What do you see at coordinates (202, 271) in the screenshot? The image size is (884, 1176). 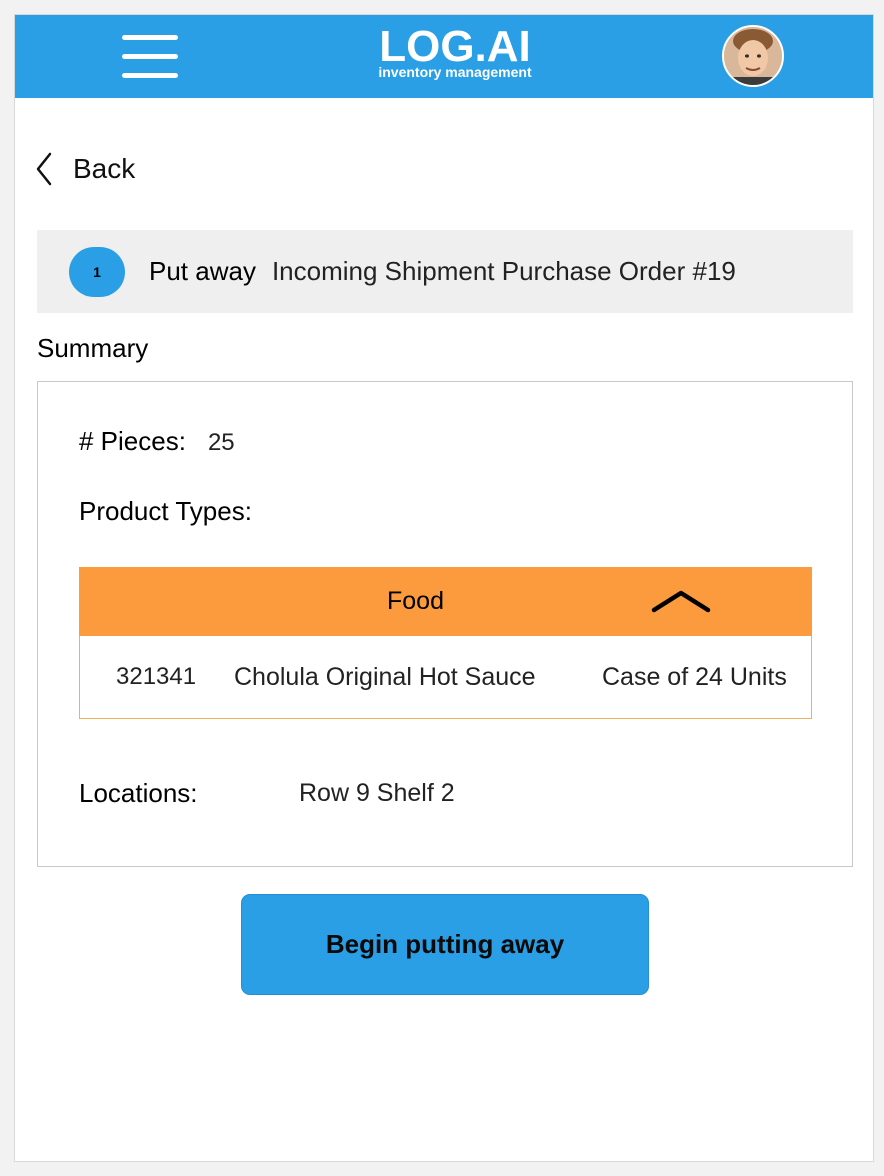 I see `step-action: Put away` at bounding box center [202, 271].